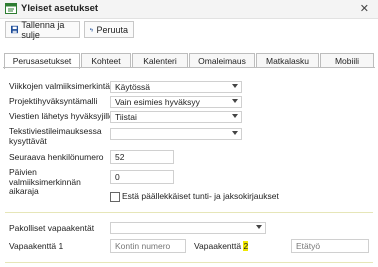 This screenshot has height=267, width=378. Describe the element at coordinates (15, 29) in the screenshot. I see `save-icon` at that location.